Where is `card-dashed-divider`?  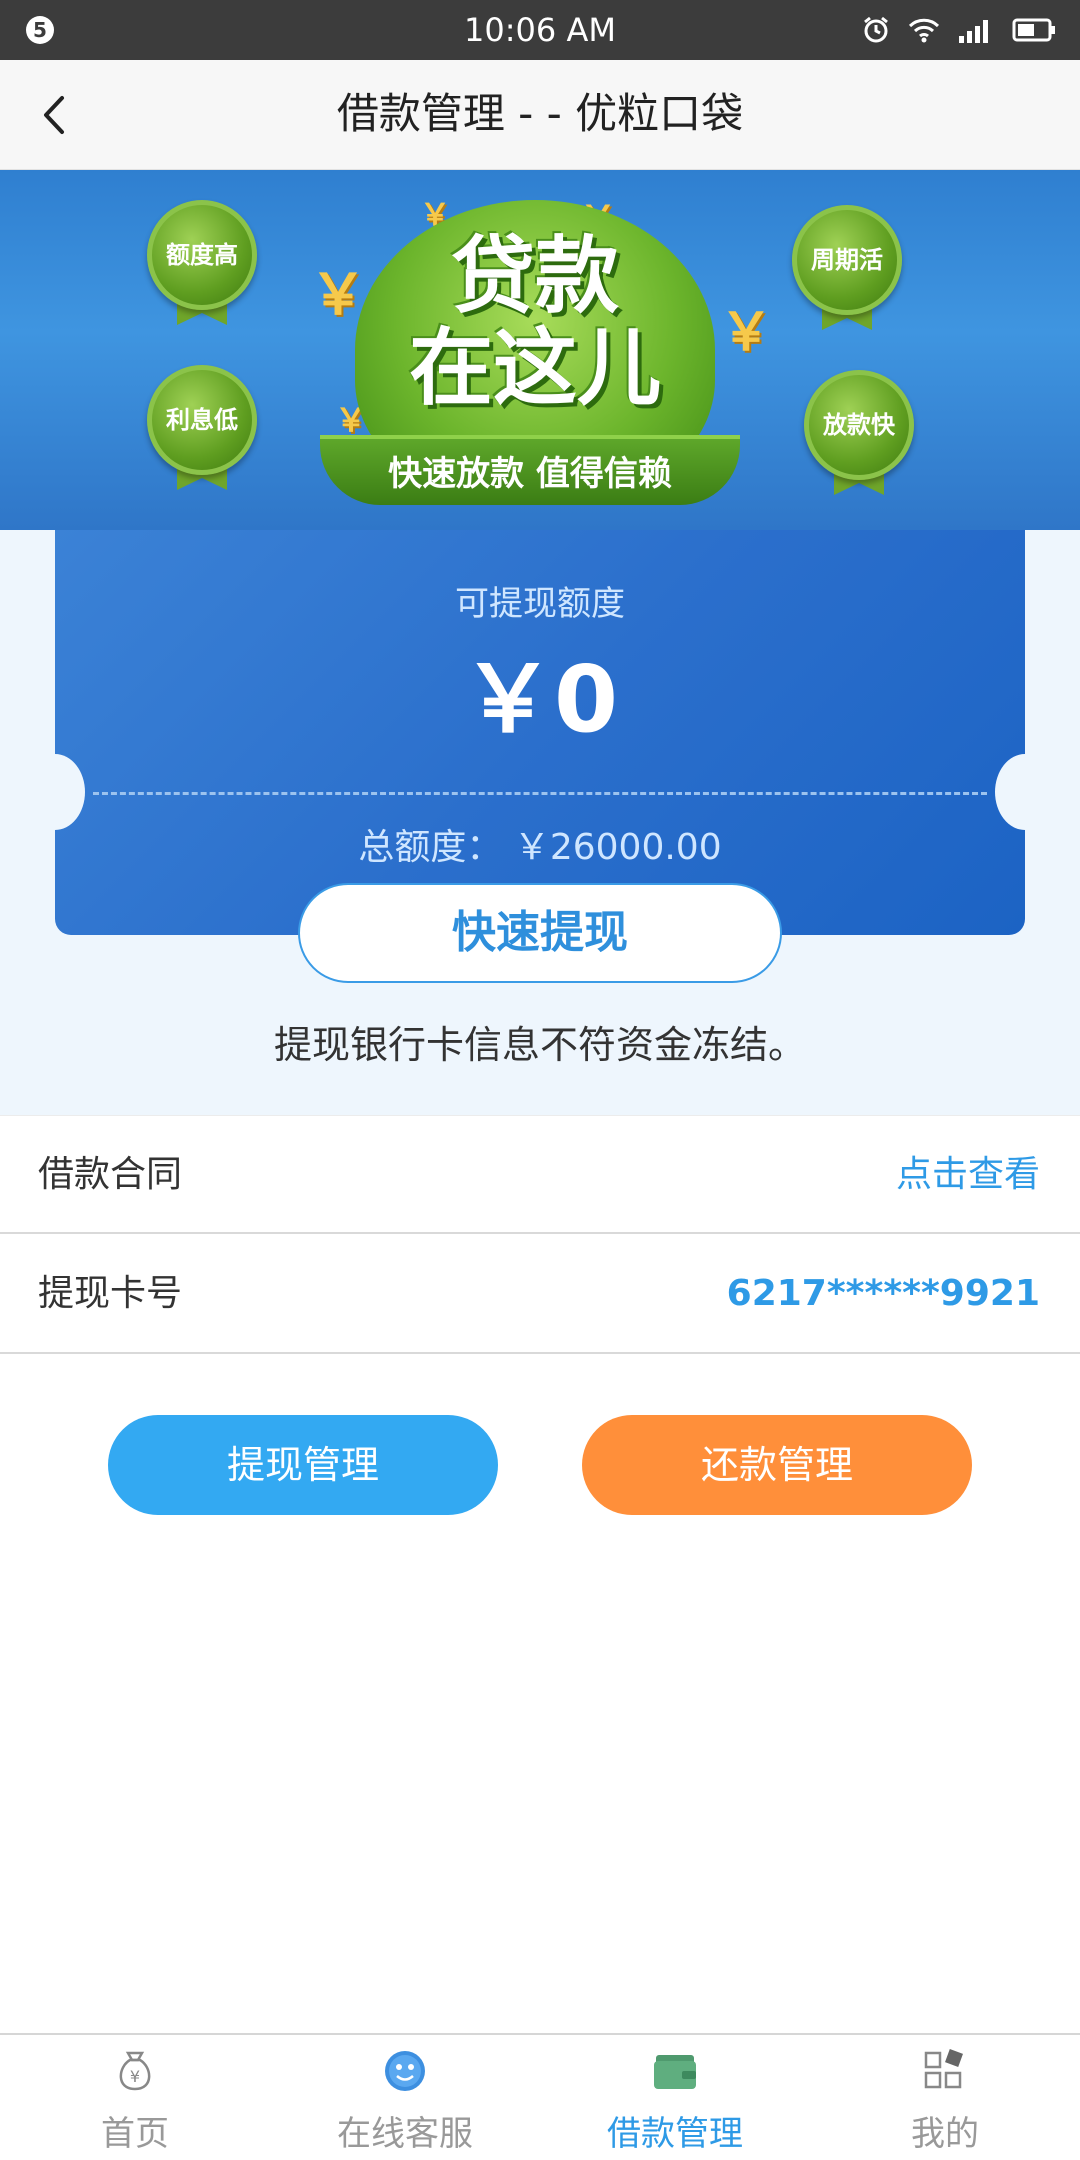
card-dashed-divider is located at coordinates (540, 793).